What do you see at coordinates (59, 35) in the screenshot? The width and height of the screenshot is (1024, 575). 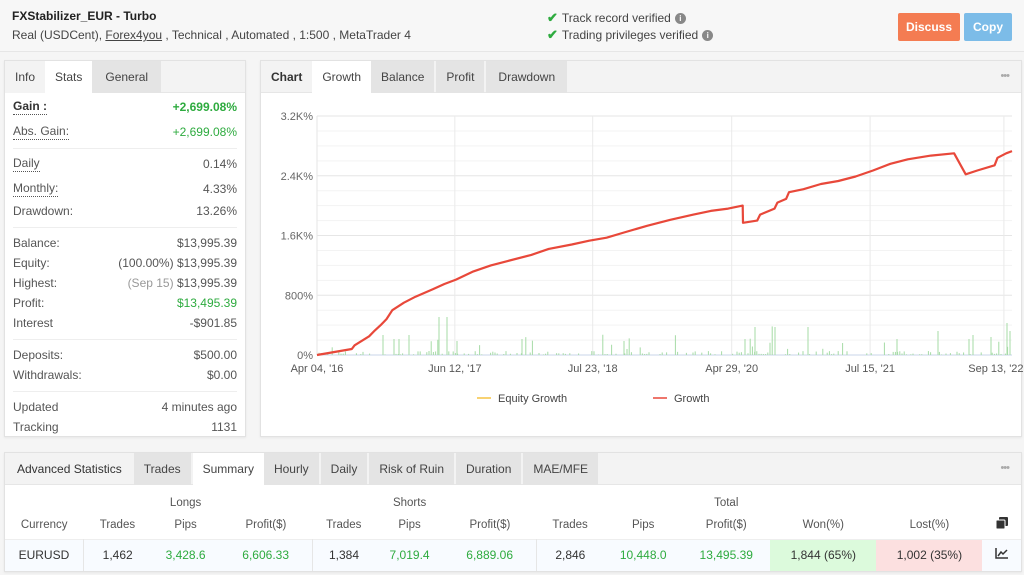 I see `subtitle-prefix: Real (USDCent),` at bounding box center [59, 35].